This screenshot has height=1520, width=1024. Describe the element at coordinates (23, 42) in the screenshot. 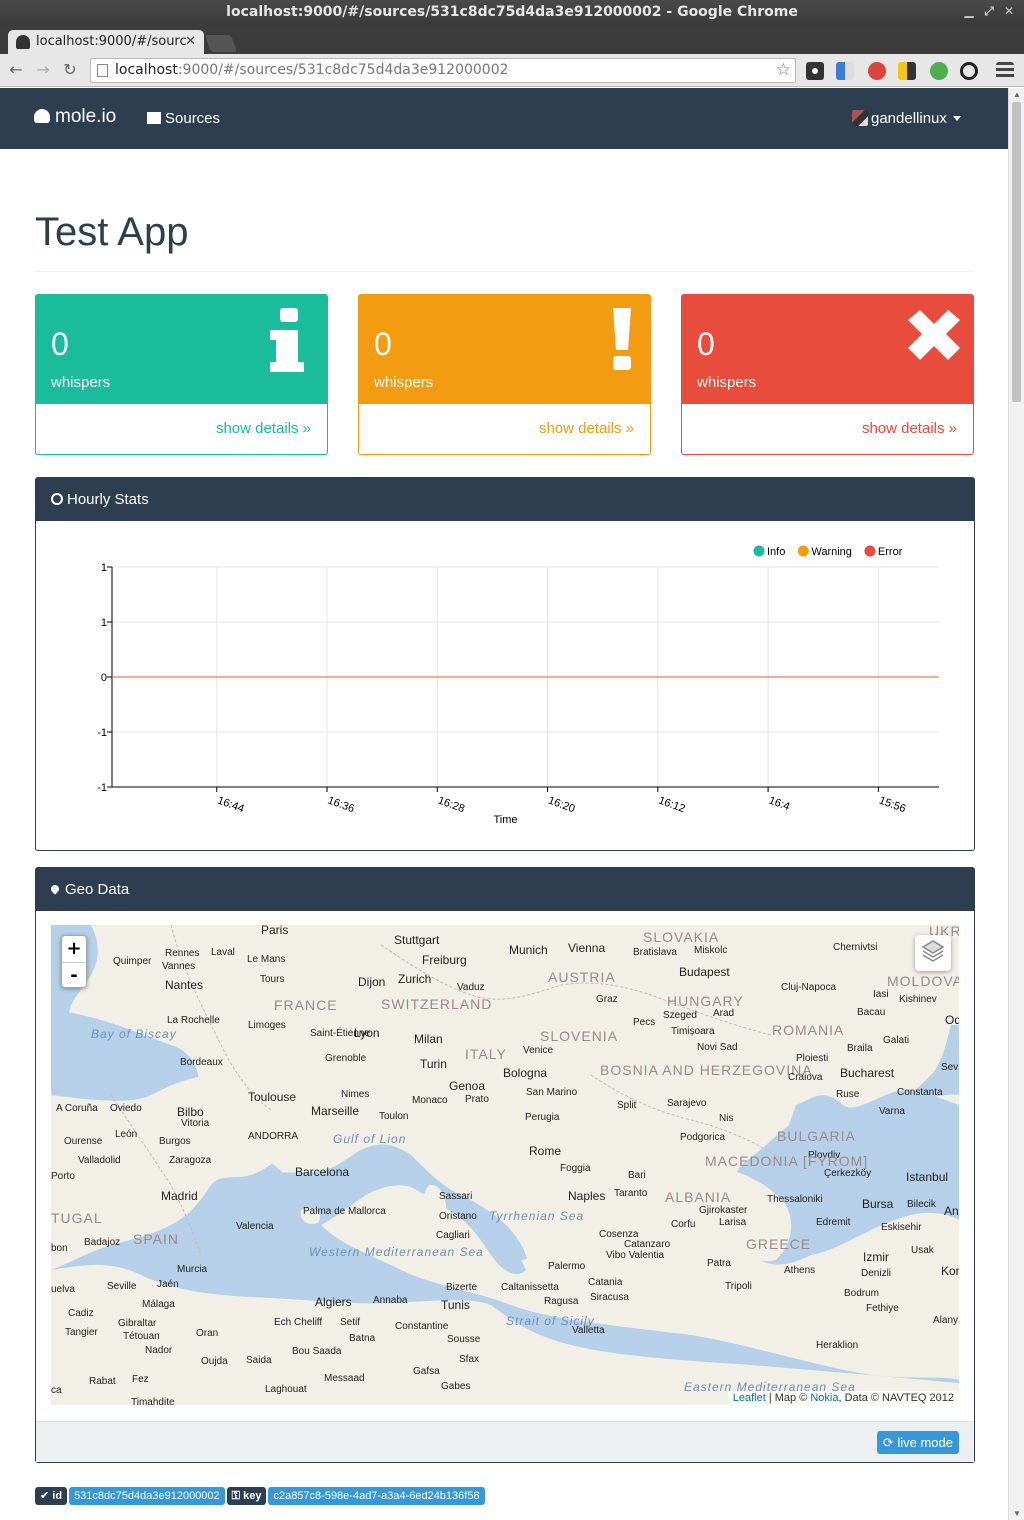

I see `spy-favicon-icon` at that location.